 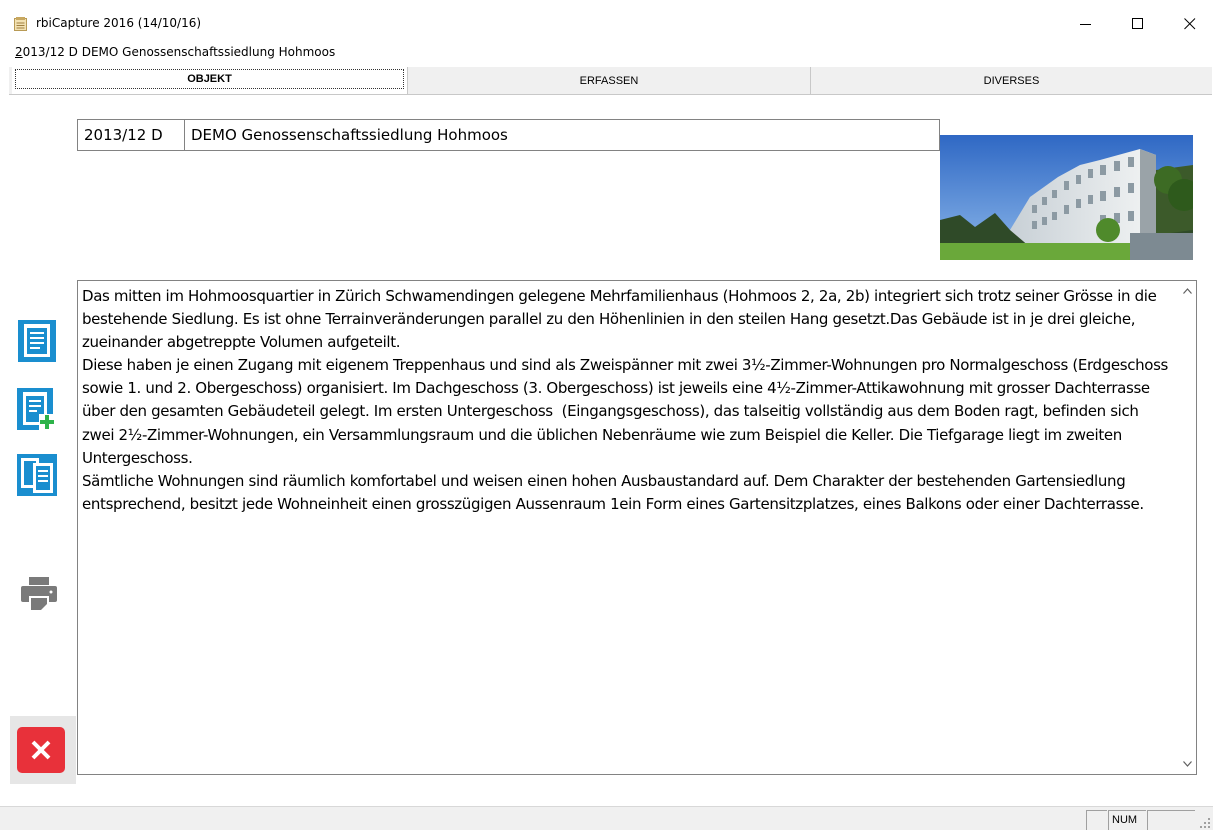 I want to click on document-icon, so click(x=37, y=341).